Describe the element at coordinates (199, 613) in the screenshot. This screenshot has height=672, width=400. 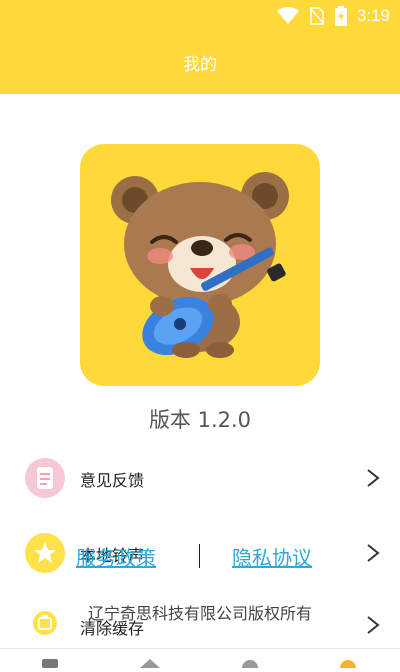
I see `copyright-text: 辽宁奇思科技有限公司版权所有` at that location.